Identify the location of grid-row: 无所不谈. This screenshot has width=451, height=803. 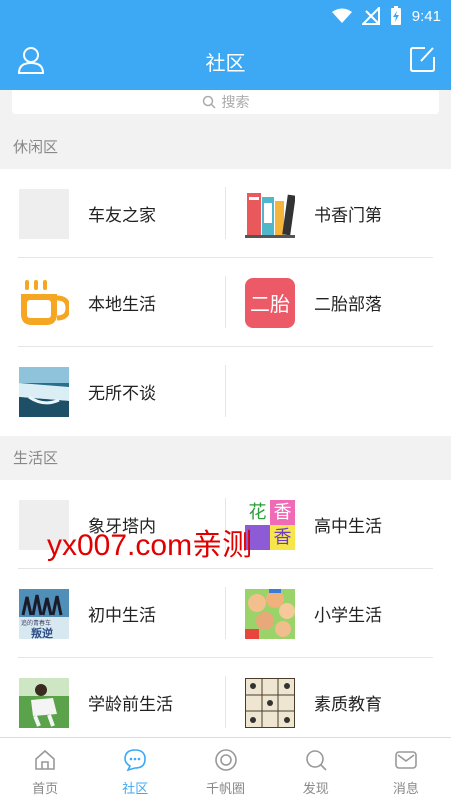
(225, 391).